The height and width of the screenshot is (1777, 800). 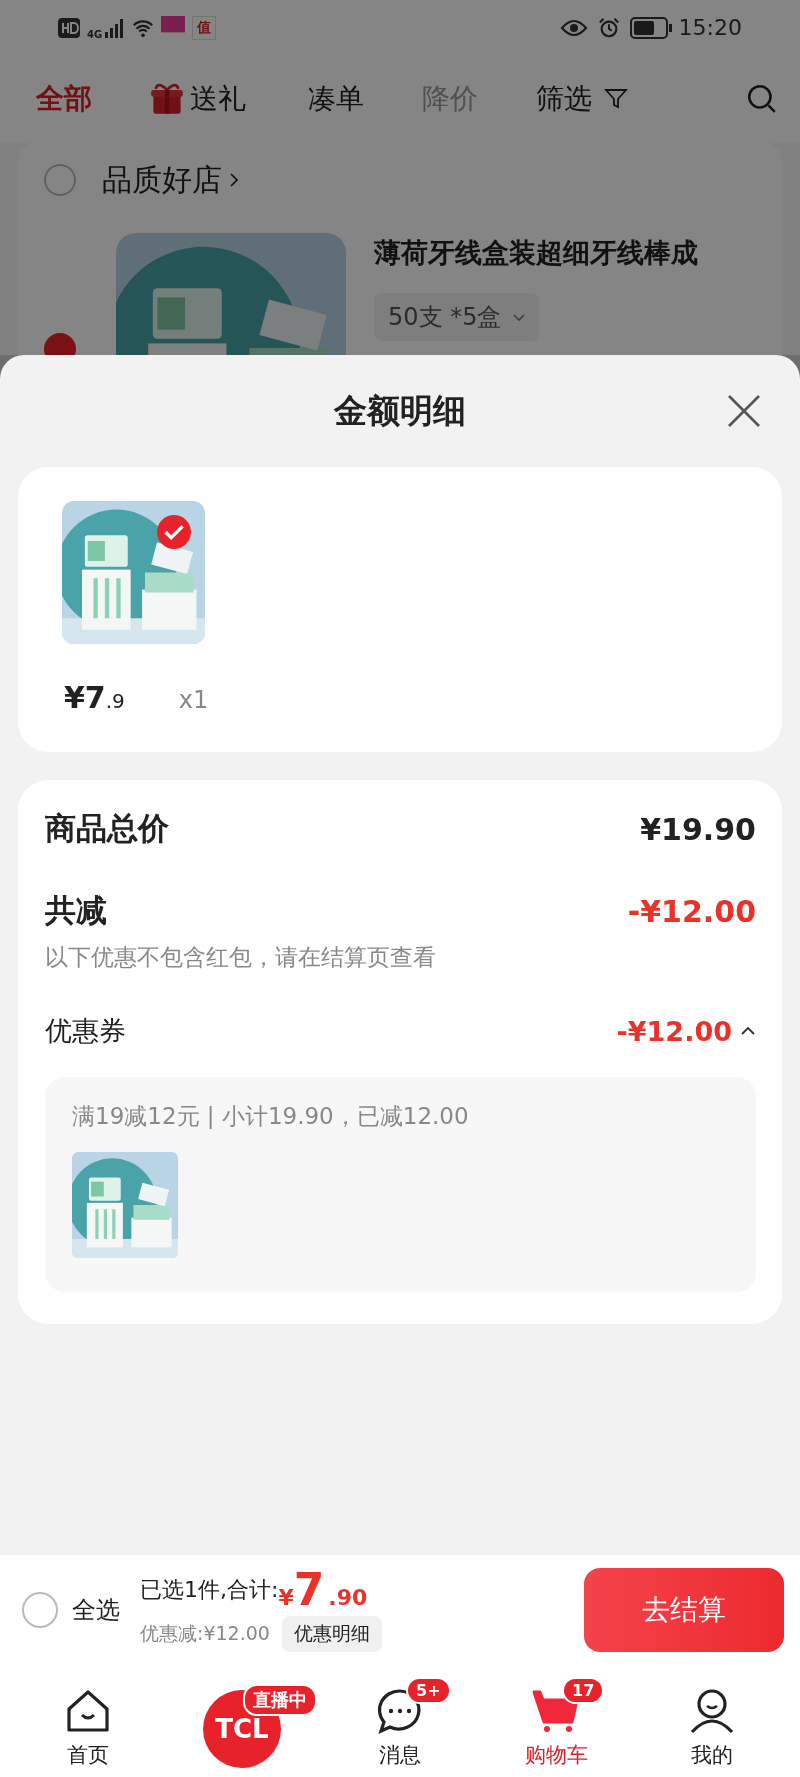 What do you see at coordinates (650, 27) in the screenshot?
I see `battery-icon` at bounding box center [650, 27].